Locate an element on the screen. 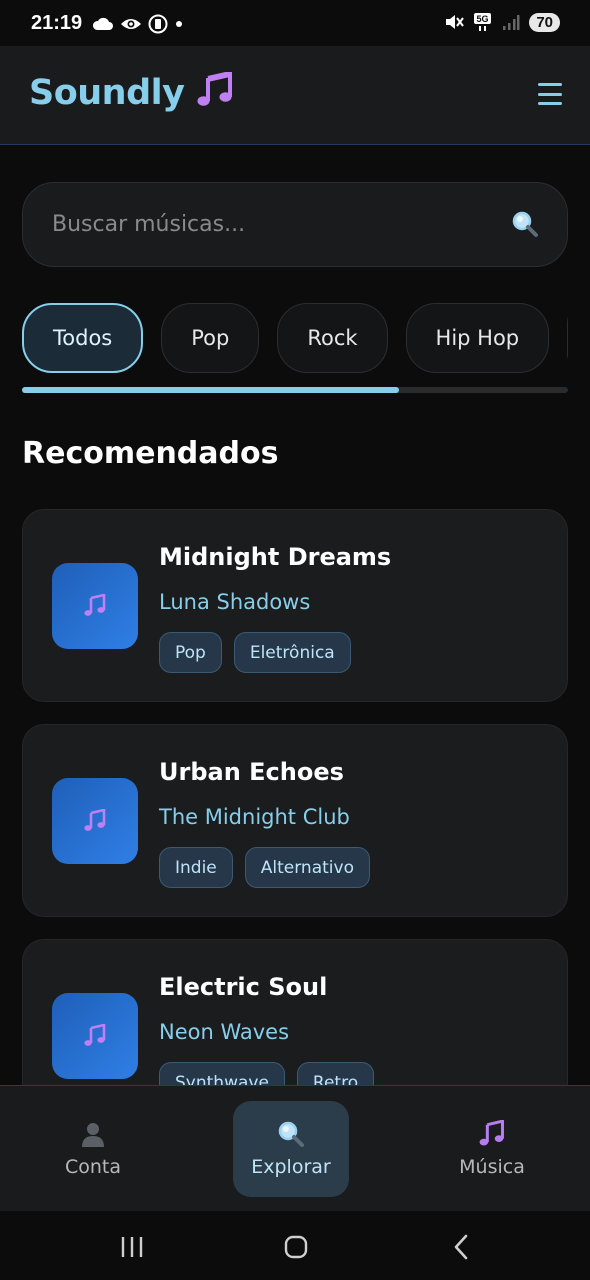 The image size is (590, 1280). chip-more is located at coordinates (567, 338).